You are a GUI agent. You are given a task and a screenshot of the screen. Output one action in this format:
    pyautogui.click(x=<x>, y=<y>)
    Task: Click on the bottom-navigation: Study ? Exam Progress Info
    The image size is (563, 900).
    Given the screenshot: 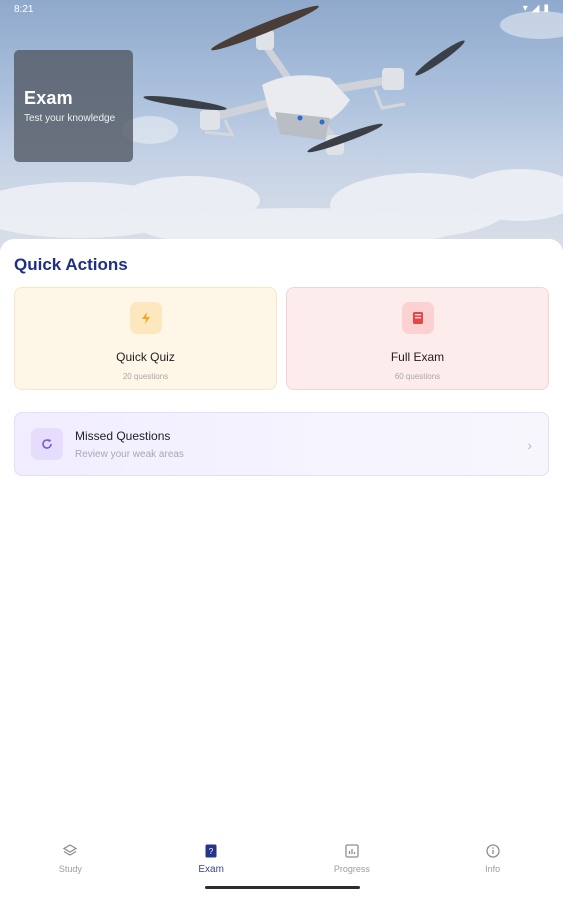 What is the action you would take?
    pyautogui.click(x=281, y=866)
    